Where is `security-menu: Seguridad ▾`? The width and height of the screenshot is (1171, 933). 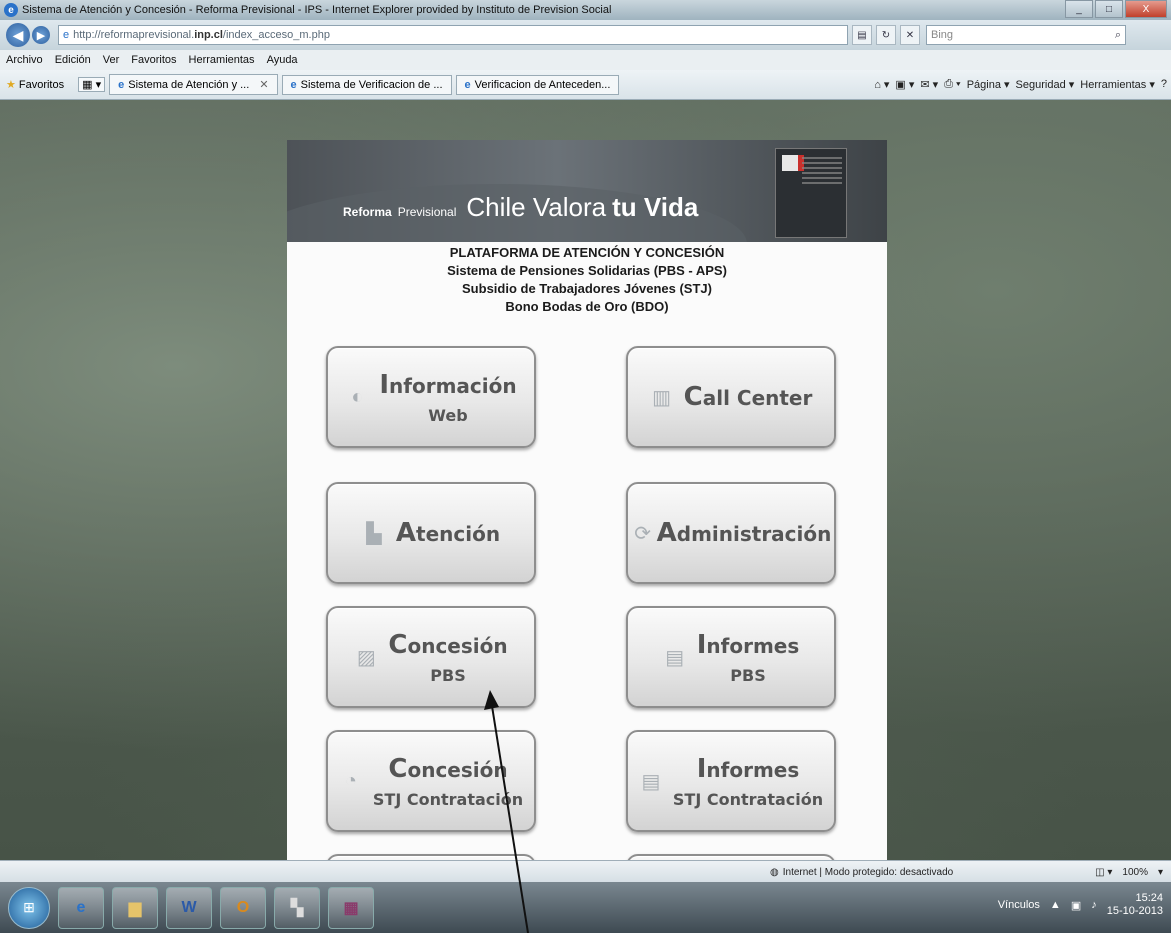
security-menu: Seguridad ▾ is located at coordinates (1045, 84).